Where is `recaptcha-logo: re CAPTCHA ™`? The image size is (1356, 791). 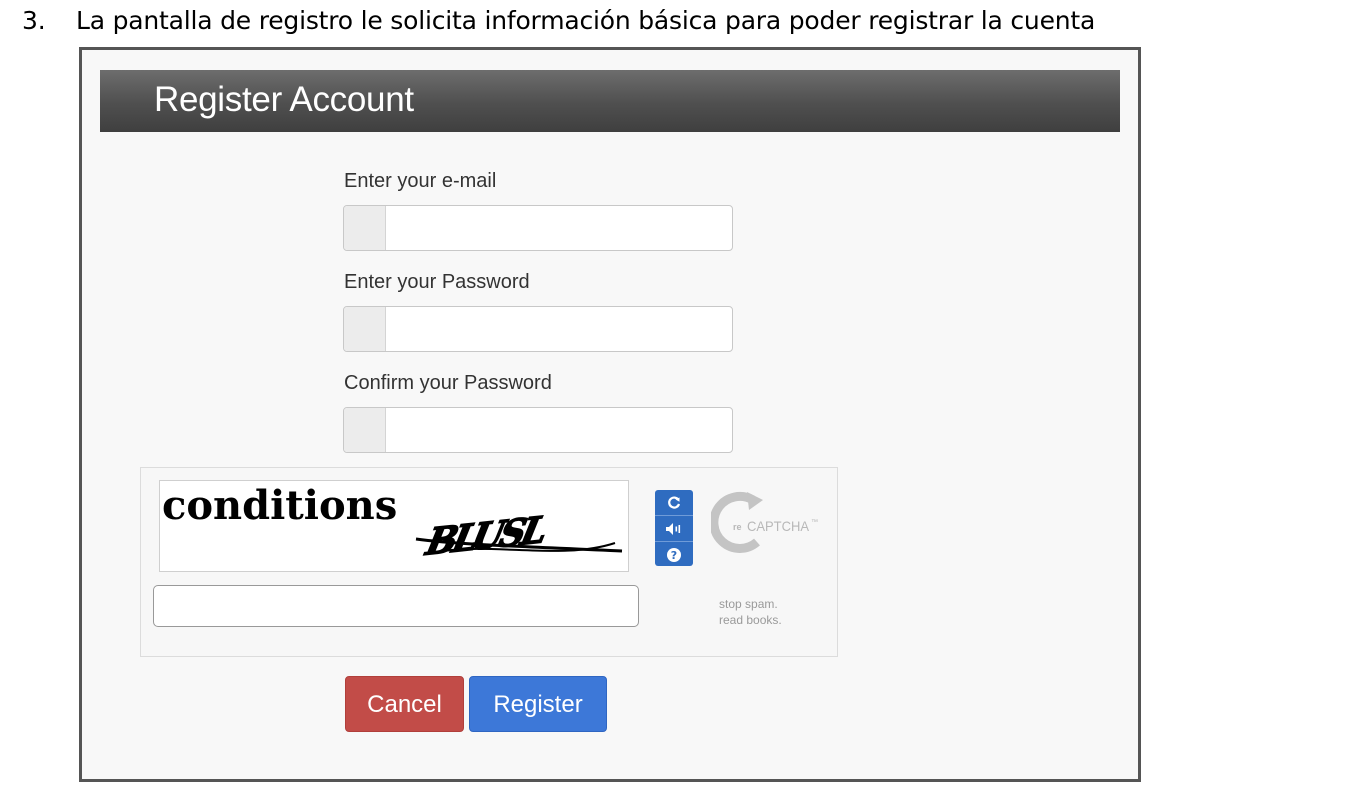 recaptcha-logo: re CAPTCHA ™ is located at coordinates (770, 524).